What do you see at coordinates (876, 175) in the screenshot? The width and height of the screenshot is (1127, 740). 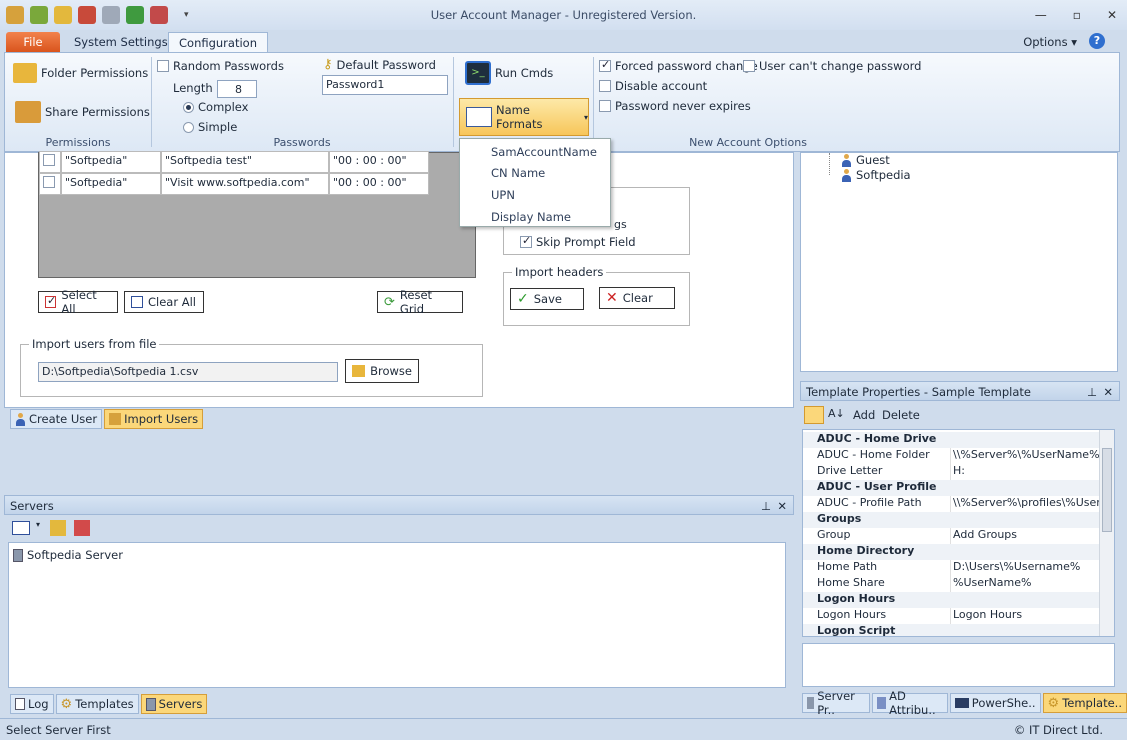 I see `tree-item-softpedia: Softpedia` at bounding box center [876, 175].